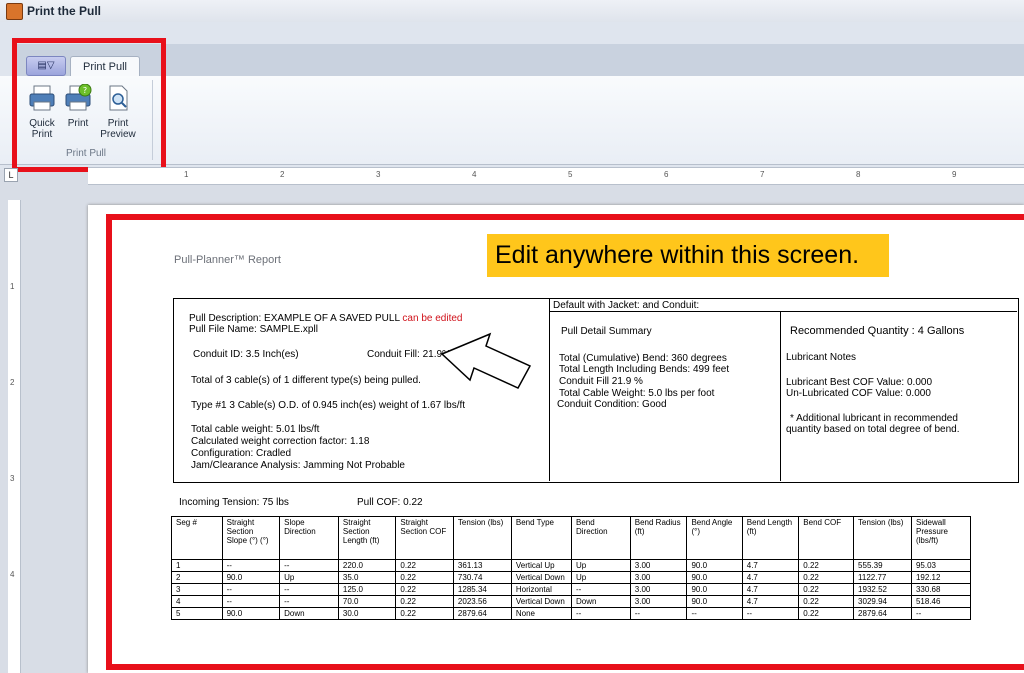 The image size is (1024, 673). What do you see at coordinates (874, 418) in the screenshot?
I see `additional-note: * Additional lubricant in recommended` at bounding box center [874, 418].